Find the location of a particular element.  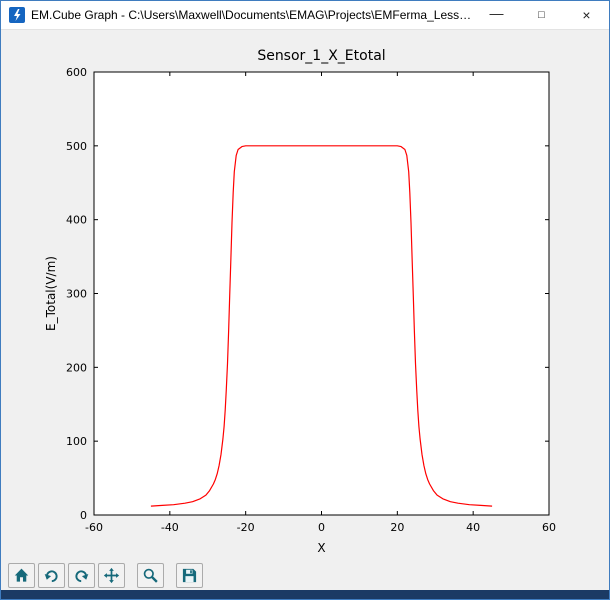

close-button: × is located at coordinates (586, 15).